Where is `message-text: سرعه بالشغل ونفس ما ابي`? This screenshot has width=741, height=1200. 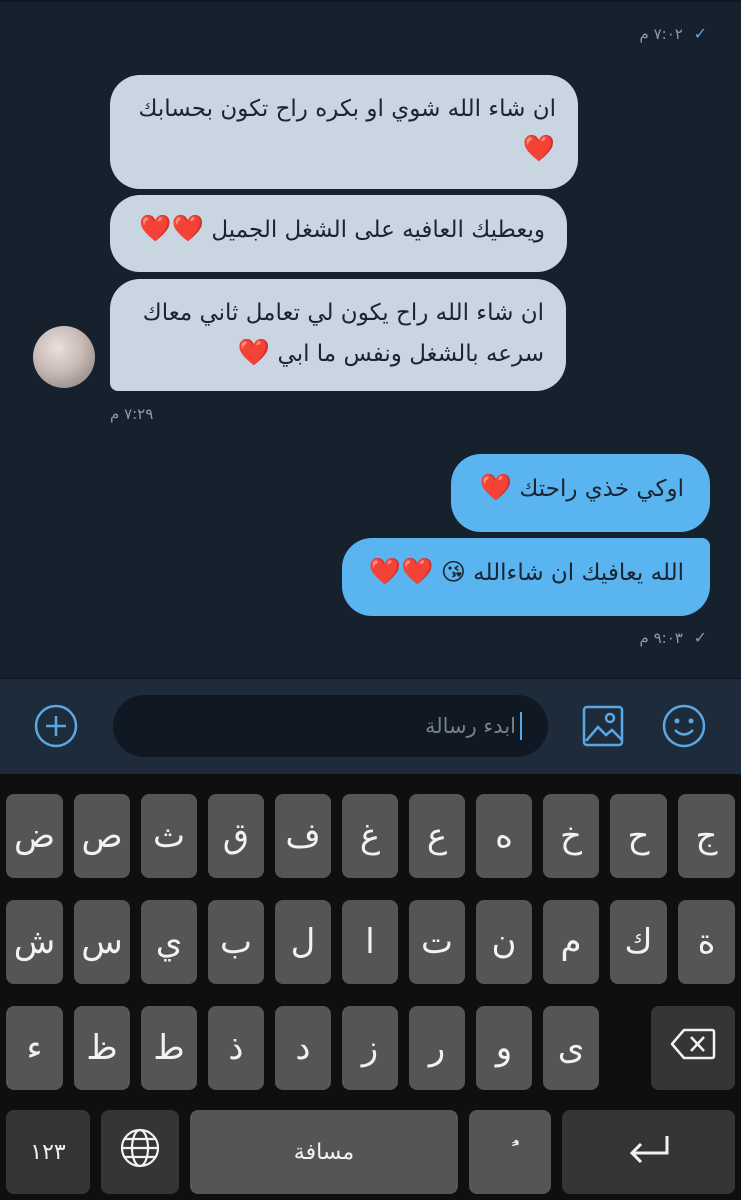
message-text: سرعه بالشغل ونفس ما ابي is located at coordinates (410, 354).